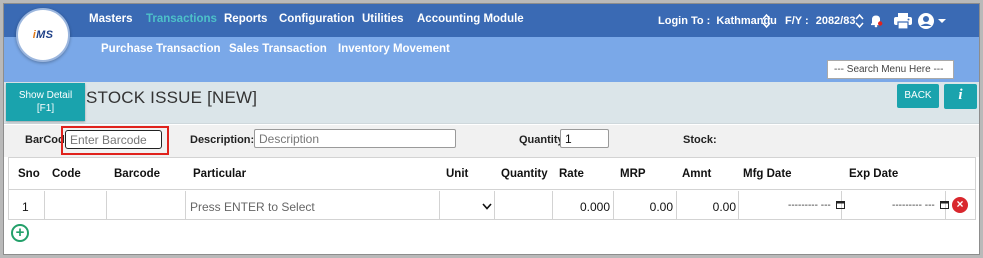 This screenshot has height=258, width=983. I want to click on col-exp-date: Exp Date, so click(874, 174).